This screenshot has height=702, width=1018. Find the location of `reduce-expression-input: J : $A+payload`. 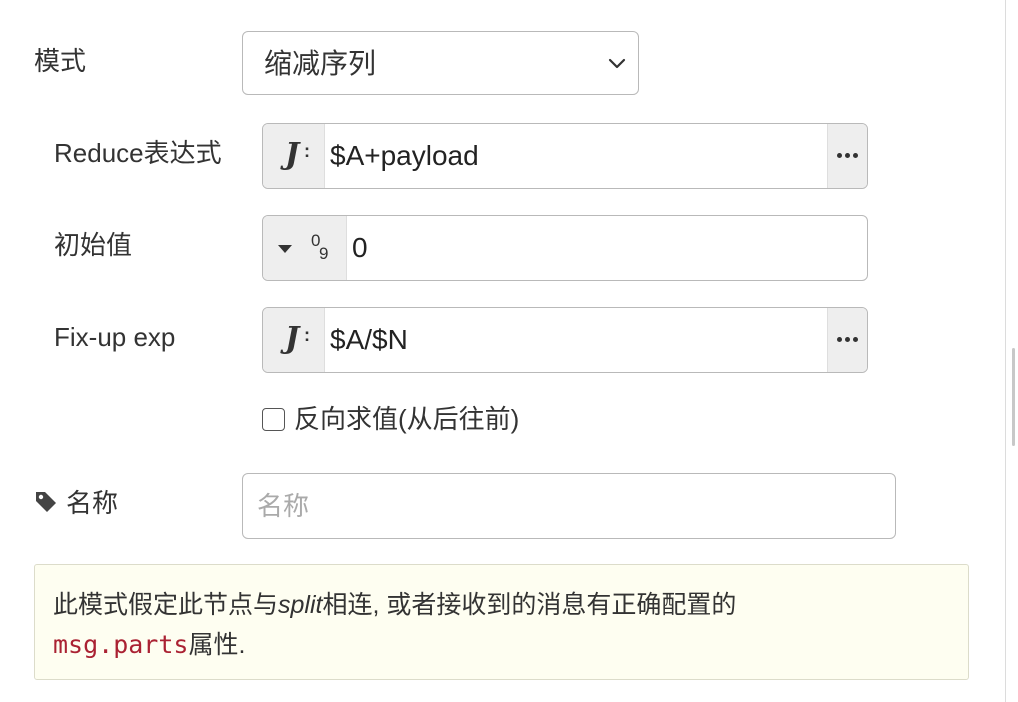

reduce-expression-input: J : $A+payload is located at coordinates (565, 156).